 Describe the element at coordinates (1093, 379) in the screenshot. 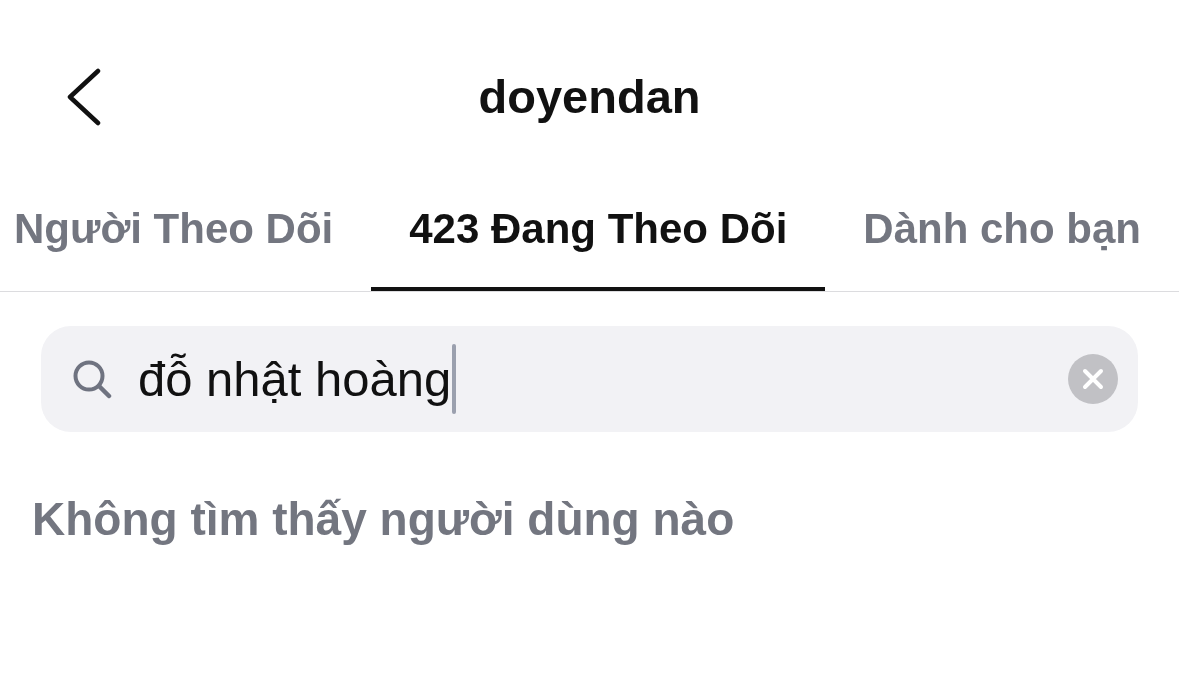

I see `clear-icon` at that location.